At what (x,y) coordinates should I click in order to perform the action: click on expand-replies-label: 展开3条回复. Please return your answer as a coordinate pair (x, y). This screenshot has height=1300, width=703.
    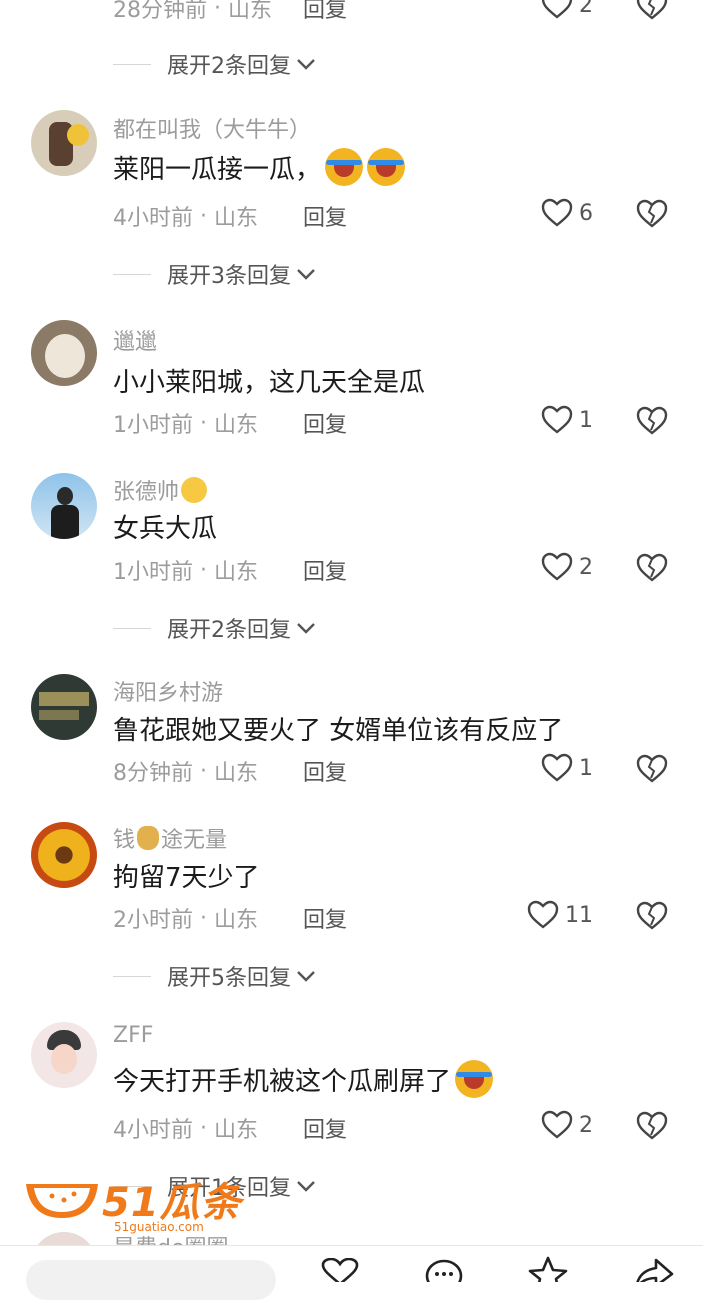
    Looking at the image, I should click on (229, 276).